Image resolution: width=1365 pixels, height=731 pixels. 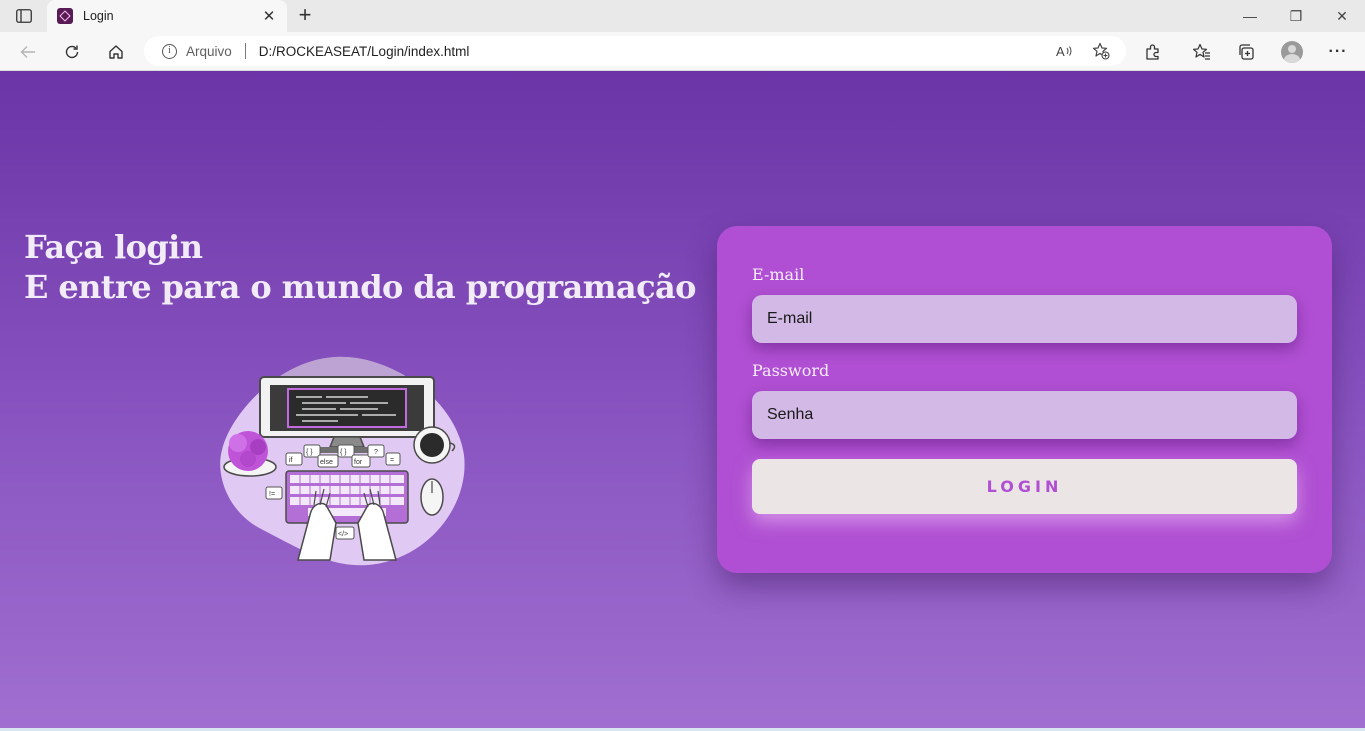 What do you see at coordinates (245, 51) in the screenshot?
I see `address-separator` at bounding box center [245, 51].